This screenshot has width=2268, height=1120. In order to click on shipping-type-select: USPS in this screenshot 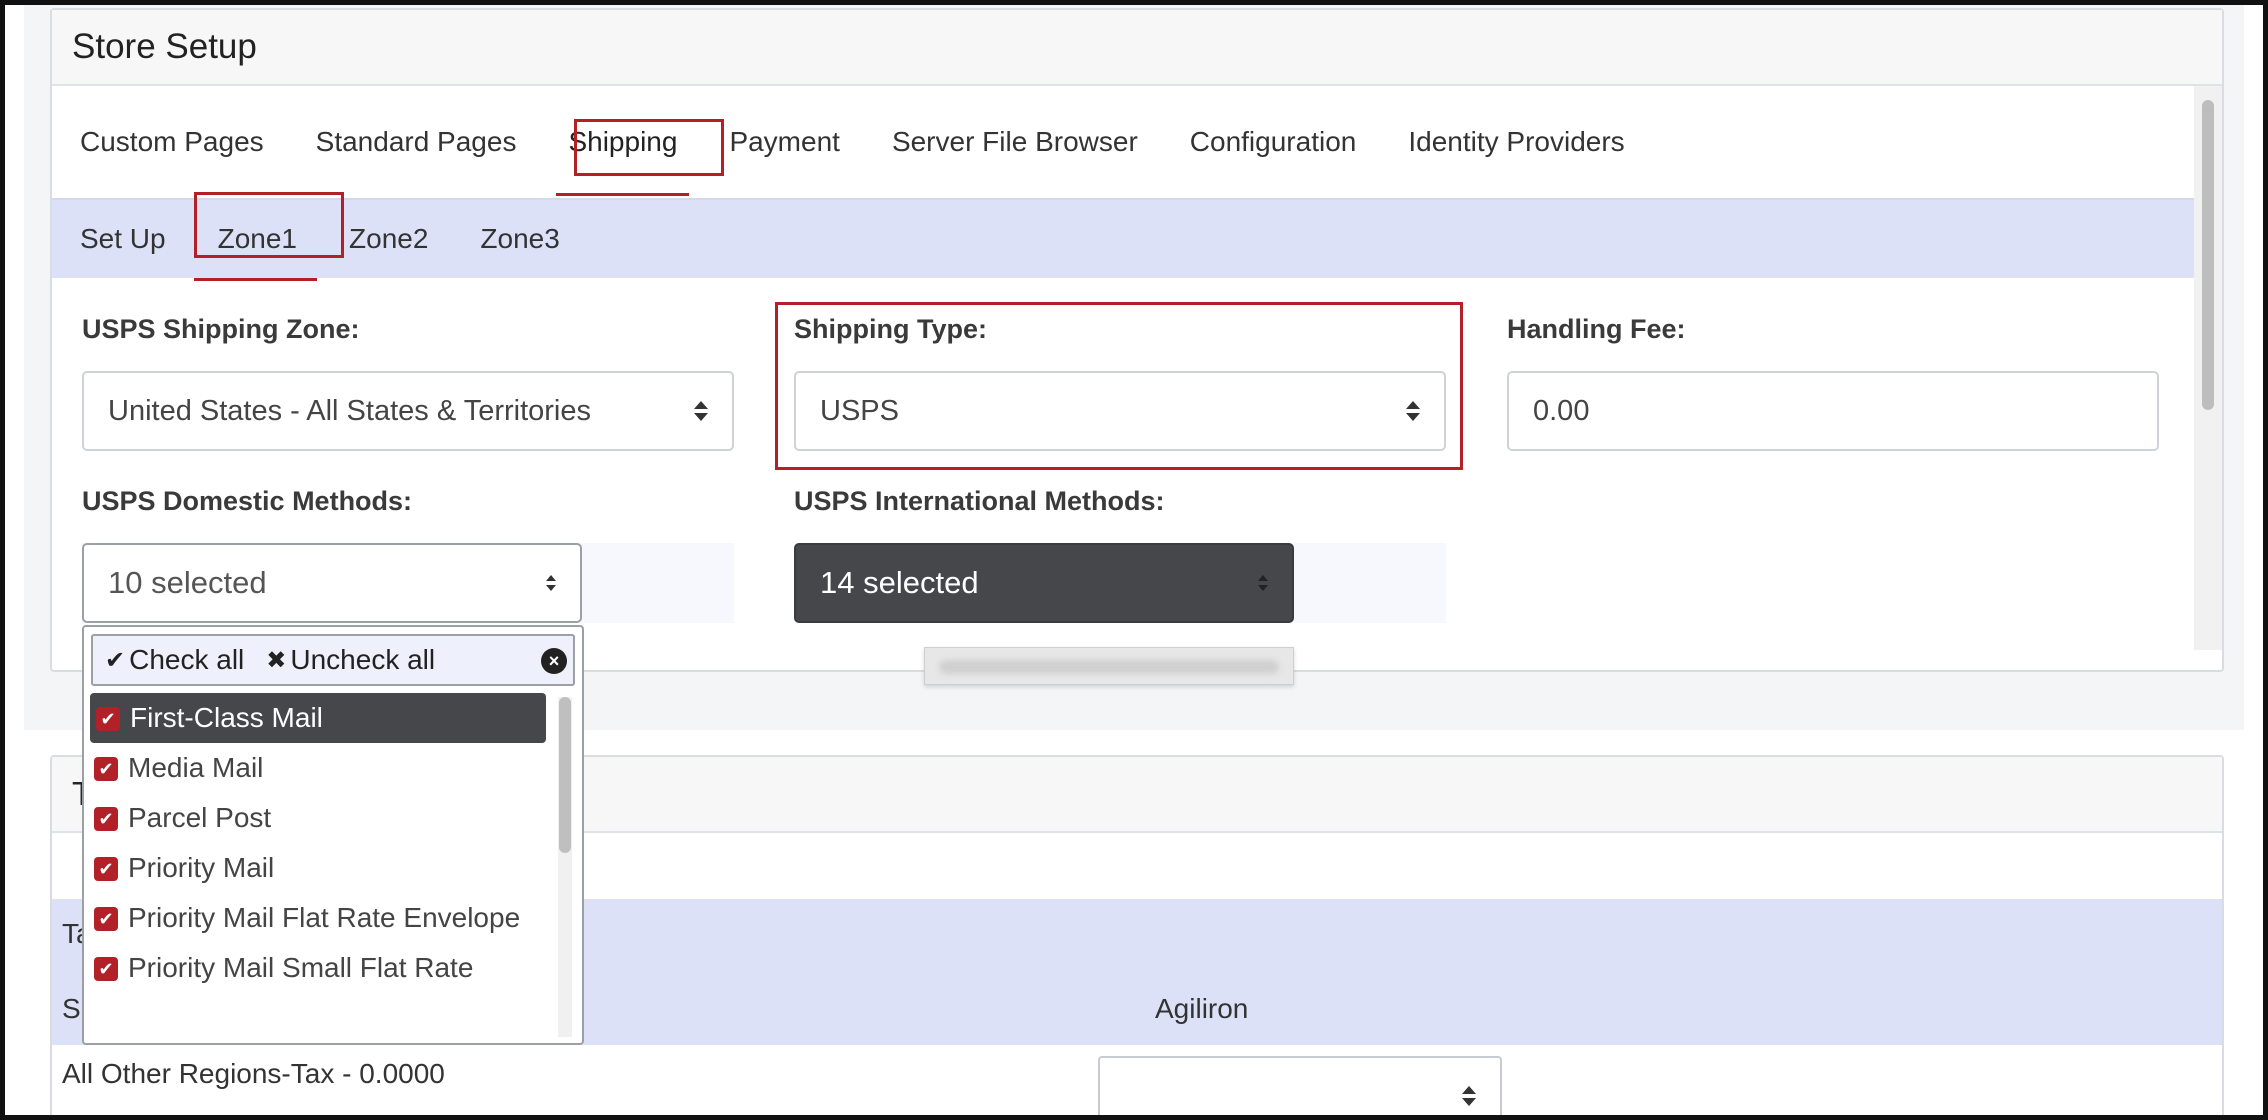, I will do `click(1120, 411)`.